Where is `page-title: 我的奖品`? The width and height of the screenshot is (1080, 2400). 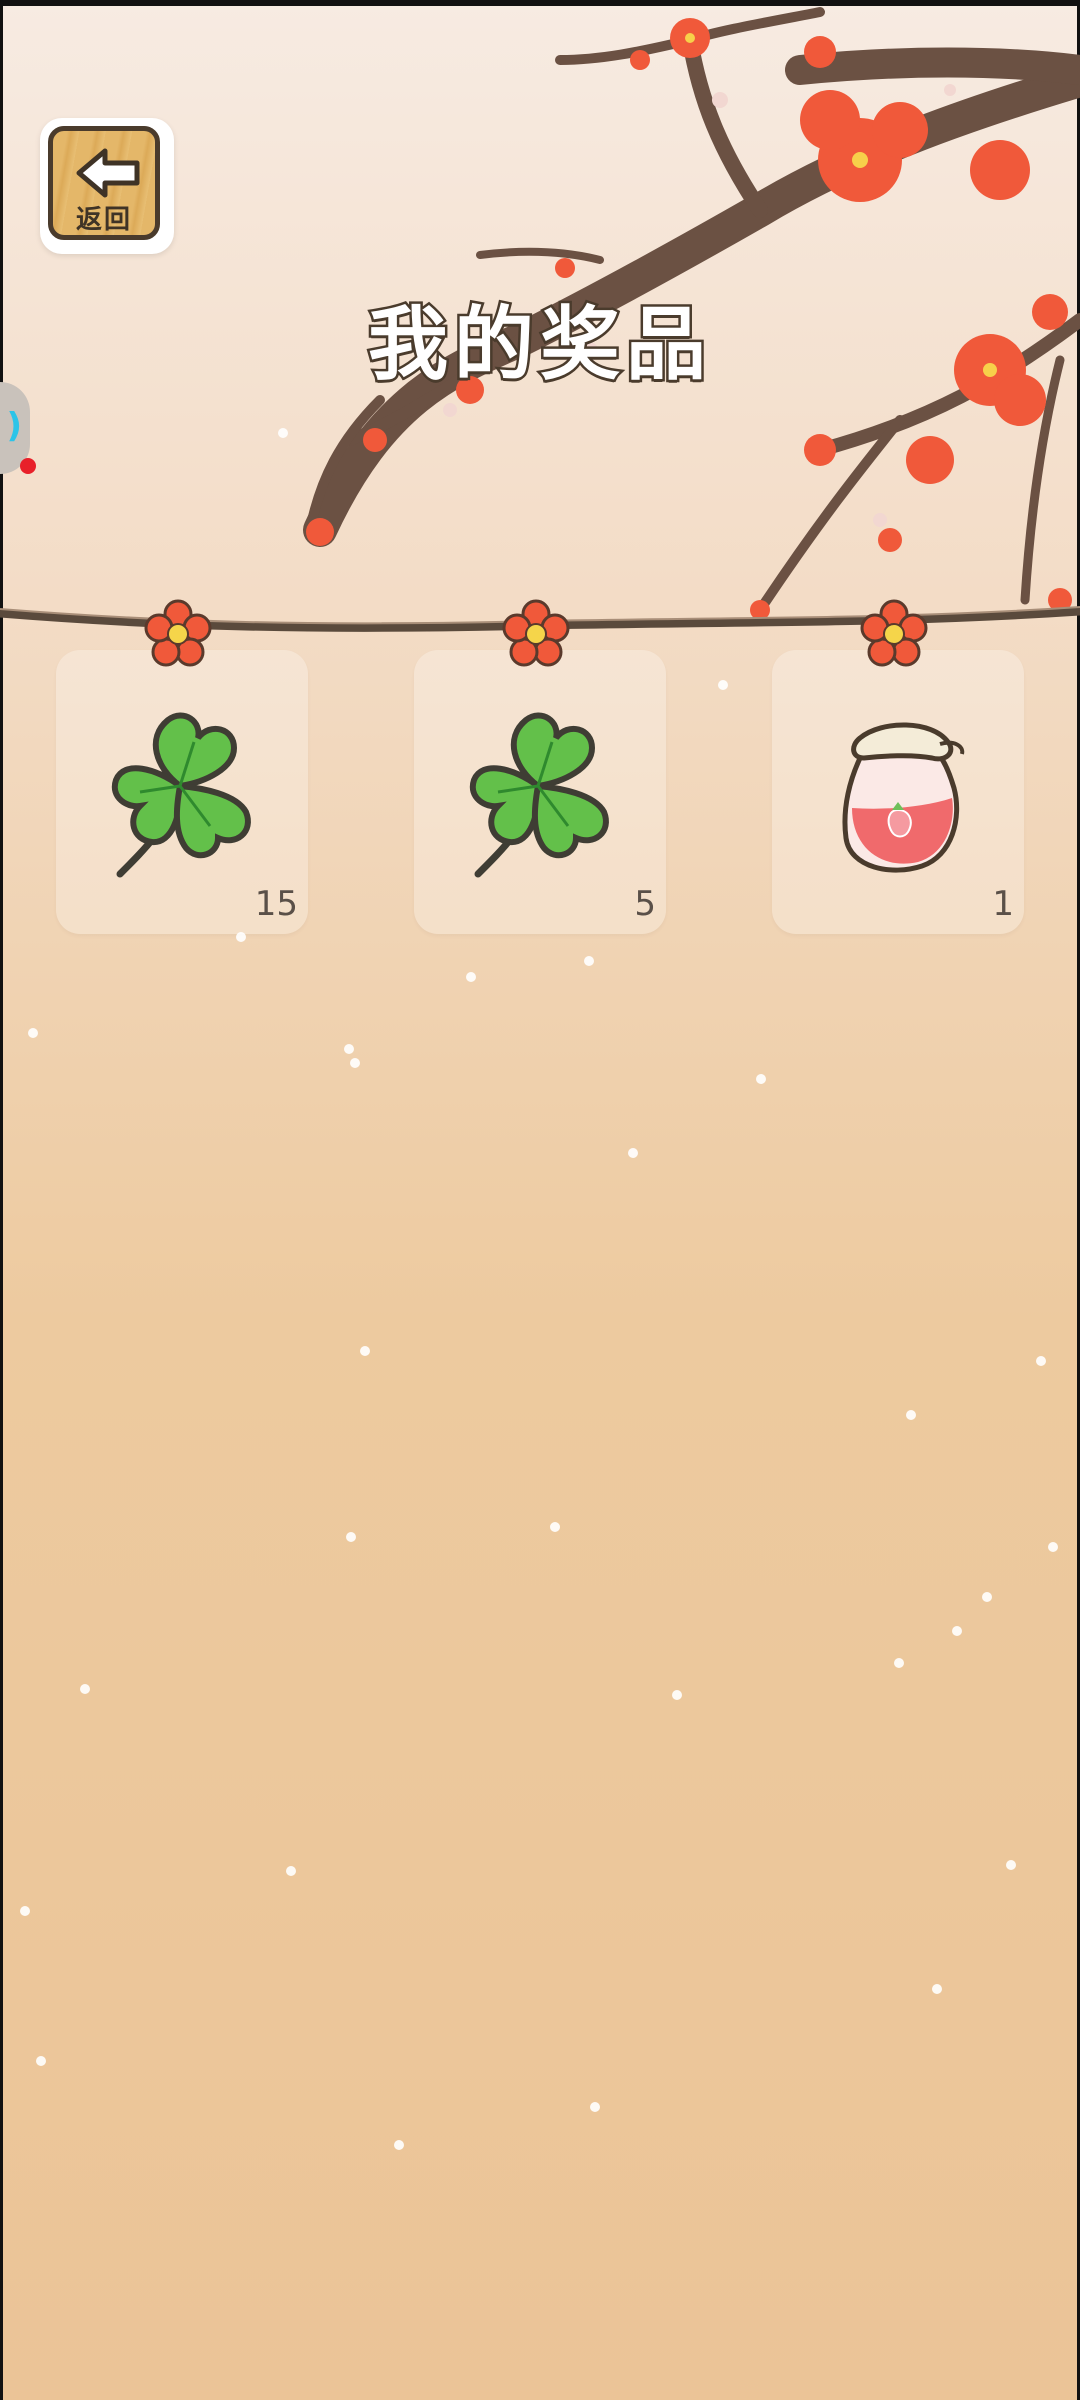 page-title: 我的奖品 is located at coordinates (539, 345).